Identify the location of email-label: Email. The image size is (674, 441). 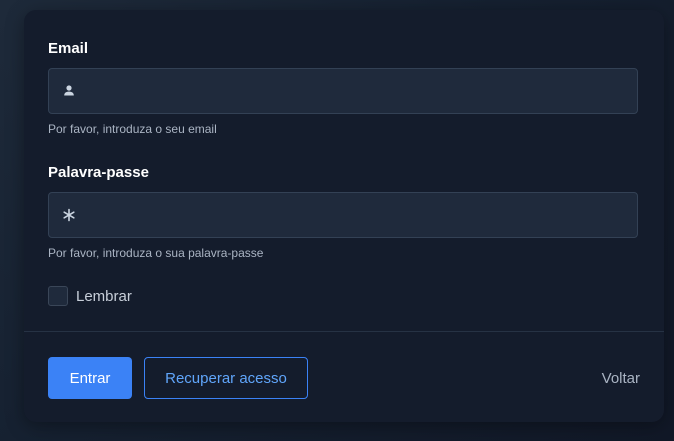
(68, 48).